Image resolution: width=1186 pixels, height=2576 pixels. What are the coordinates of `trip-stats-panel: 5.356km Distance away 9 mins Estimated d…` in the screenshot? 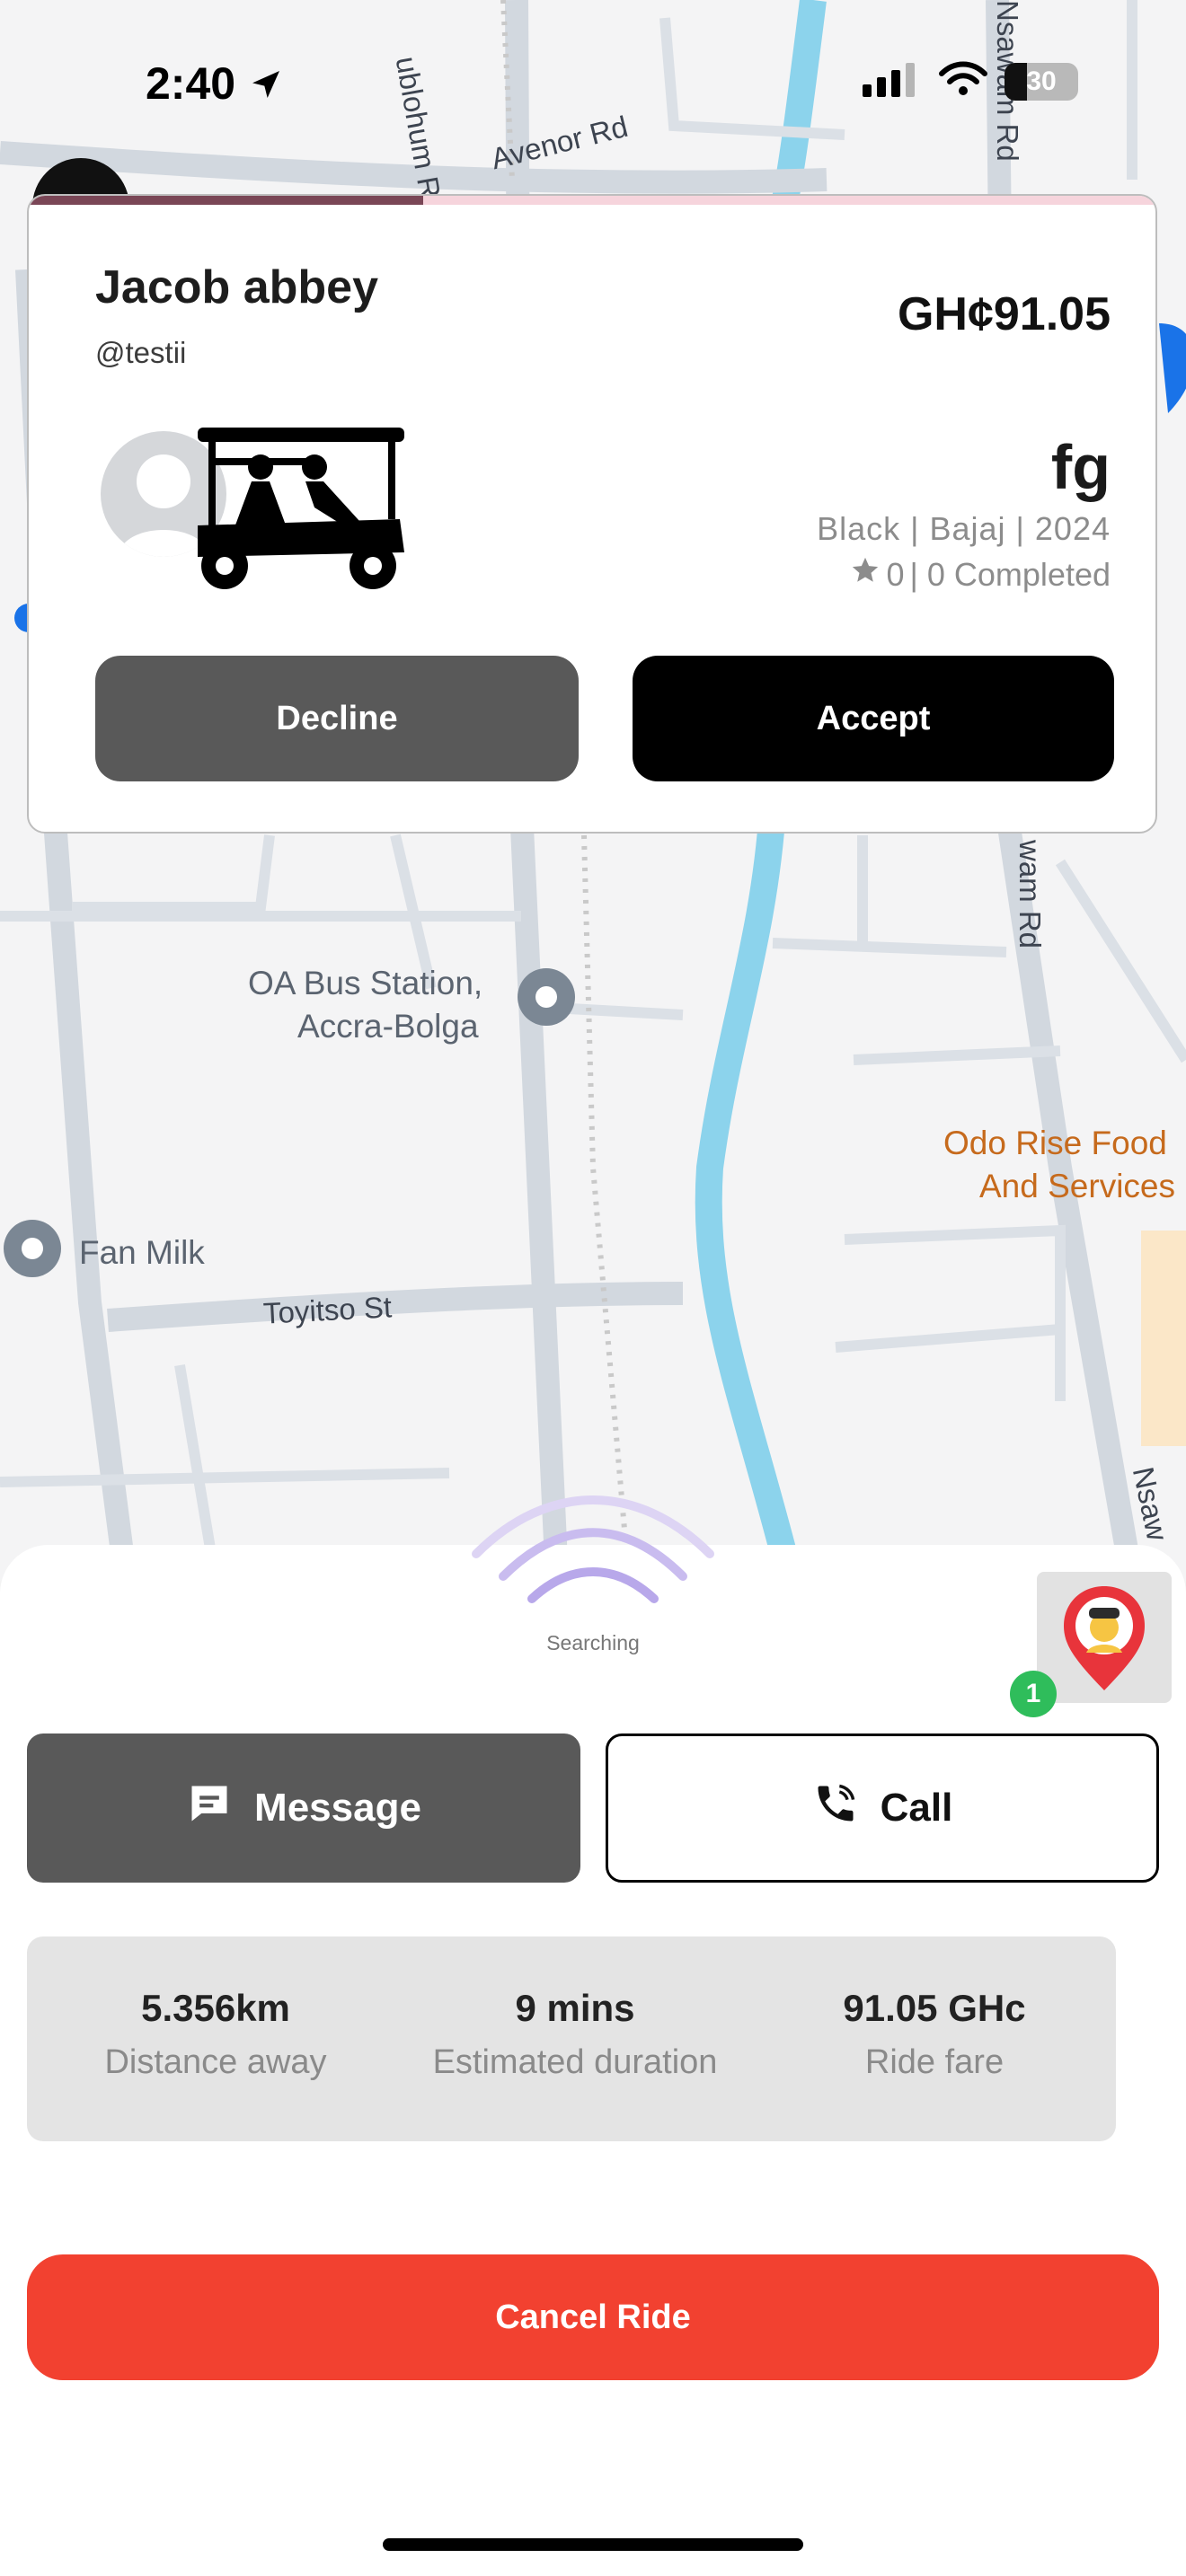 It's located at (571, 2038).